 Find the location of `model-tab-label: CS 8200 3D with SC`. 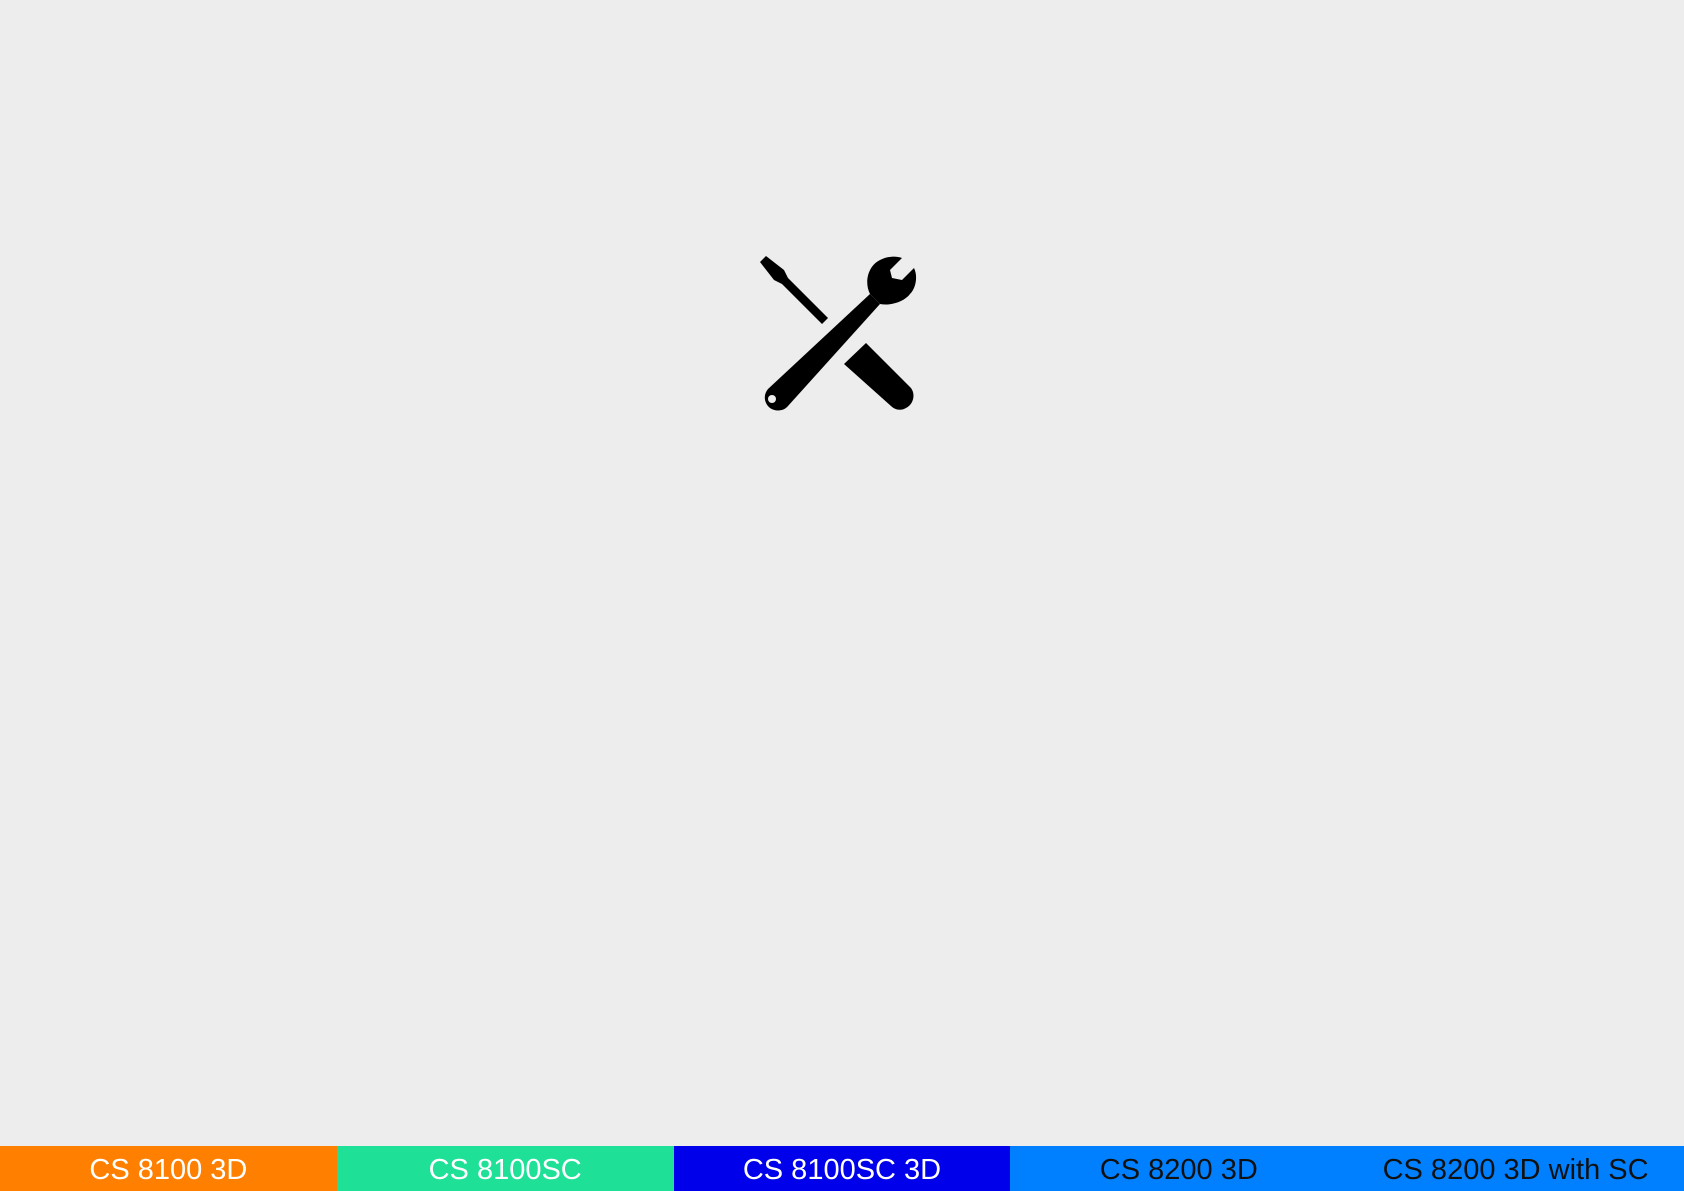

model-tab-label: CS 8200 3D with SC is located at coordinates (1515, 1170).